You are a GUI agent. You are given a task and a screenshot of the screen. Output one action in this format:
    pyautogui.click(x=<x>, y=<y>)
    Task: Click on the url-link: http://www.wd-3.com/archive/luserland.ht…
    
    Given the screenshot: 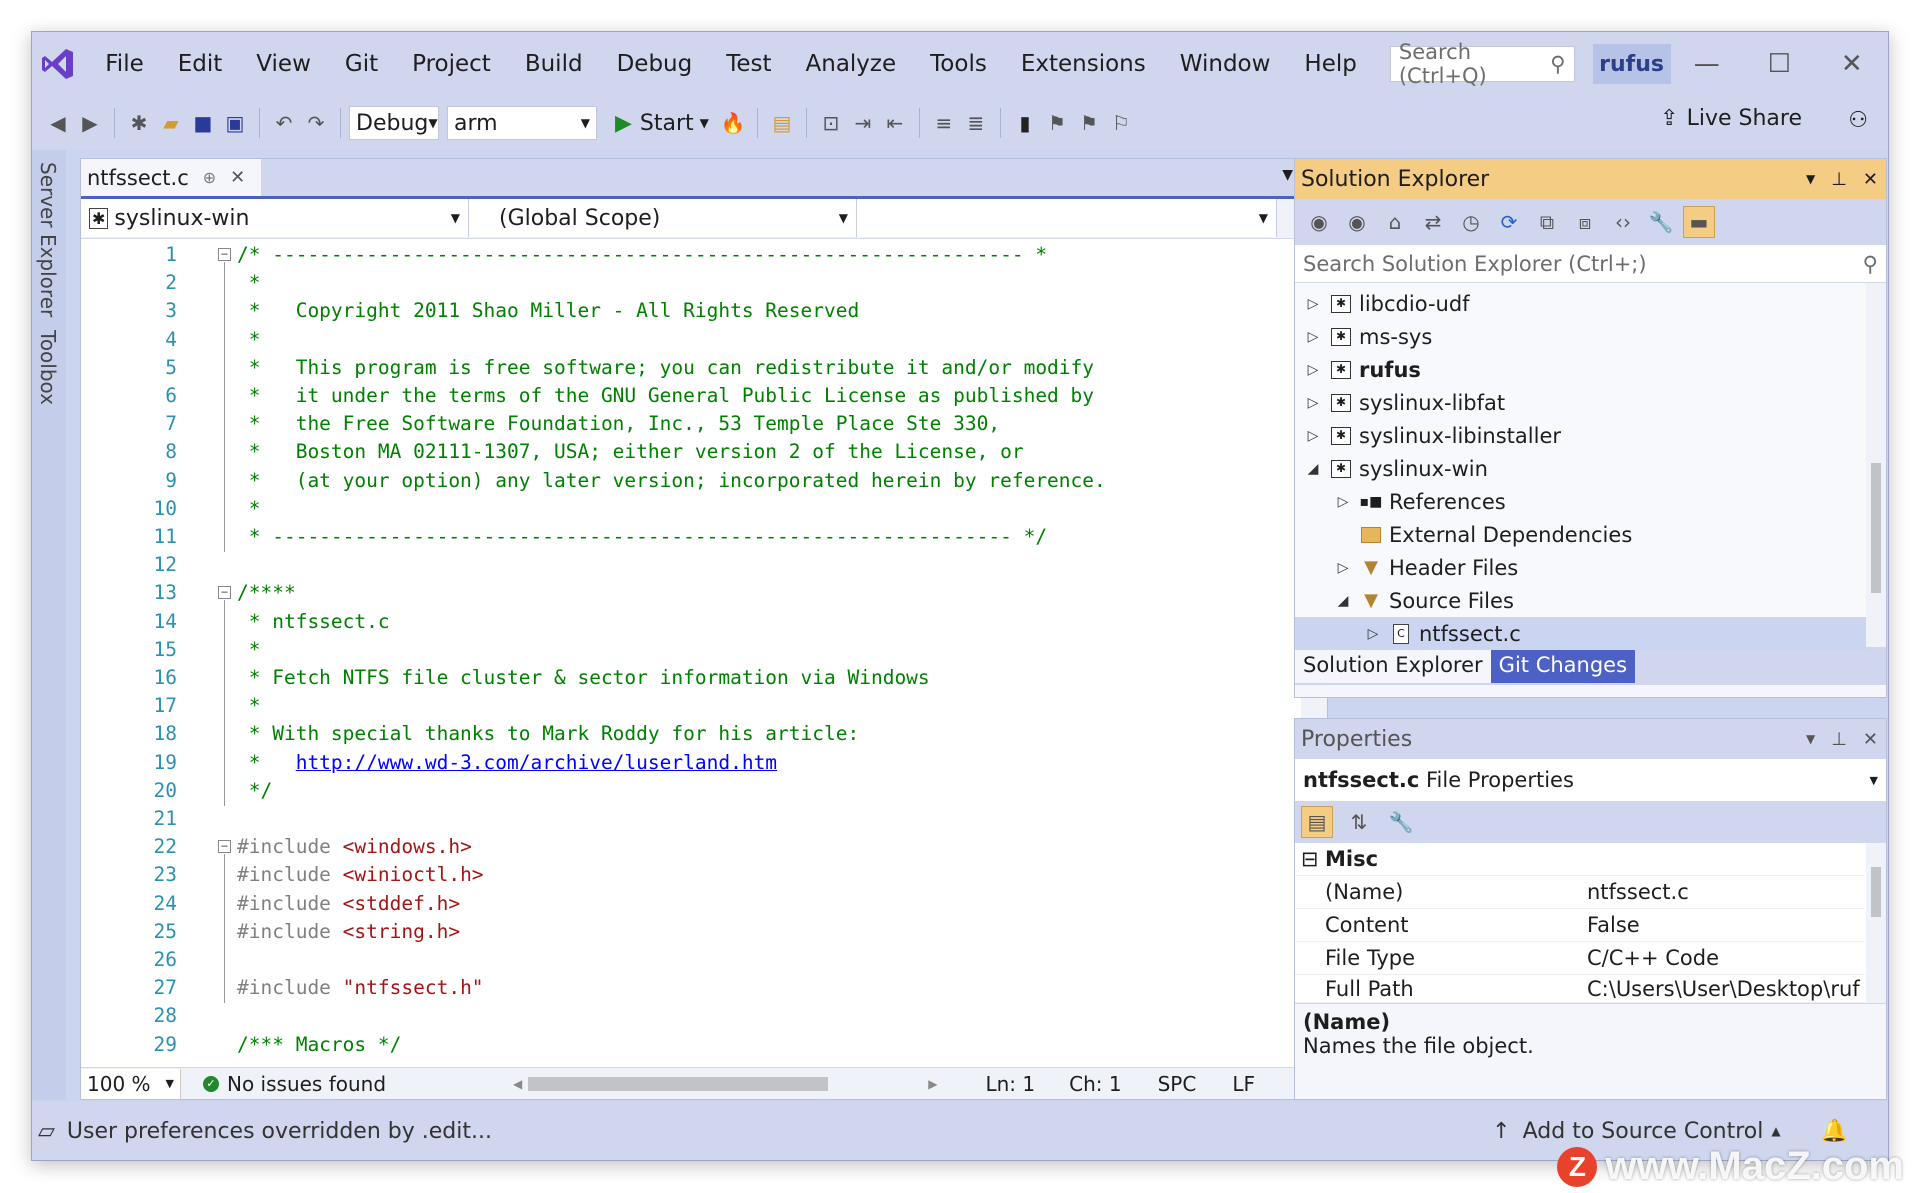 What is the action you would take?
    pyautogui.click(x=536, y=762)
    